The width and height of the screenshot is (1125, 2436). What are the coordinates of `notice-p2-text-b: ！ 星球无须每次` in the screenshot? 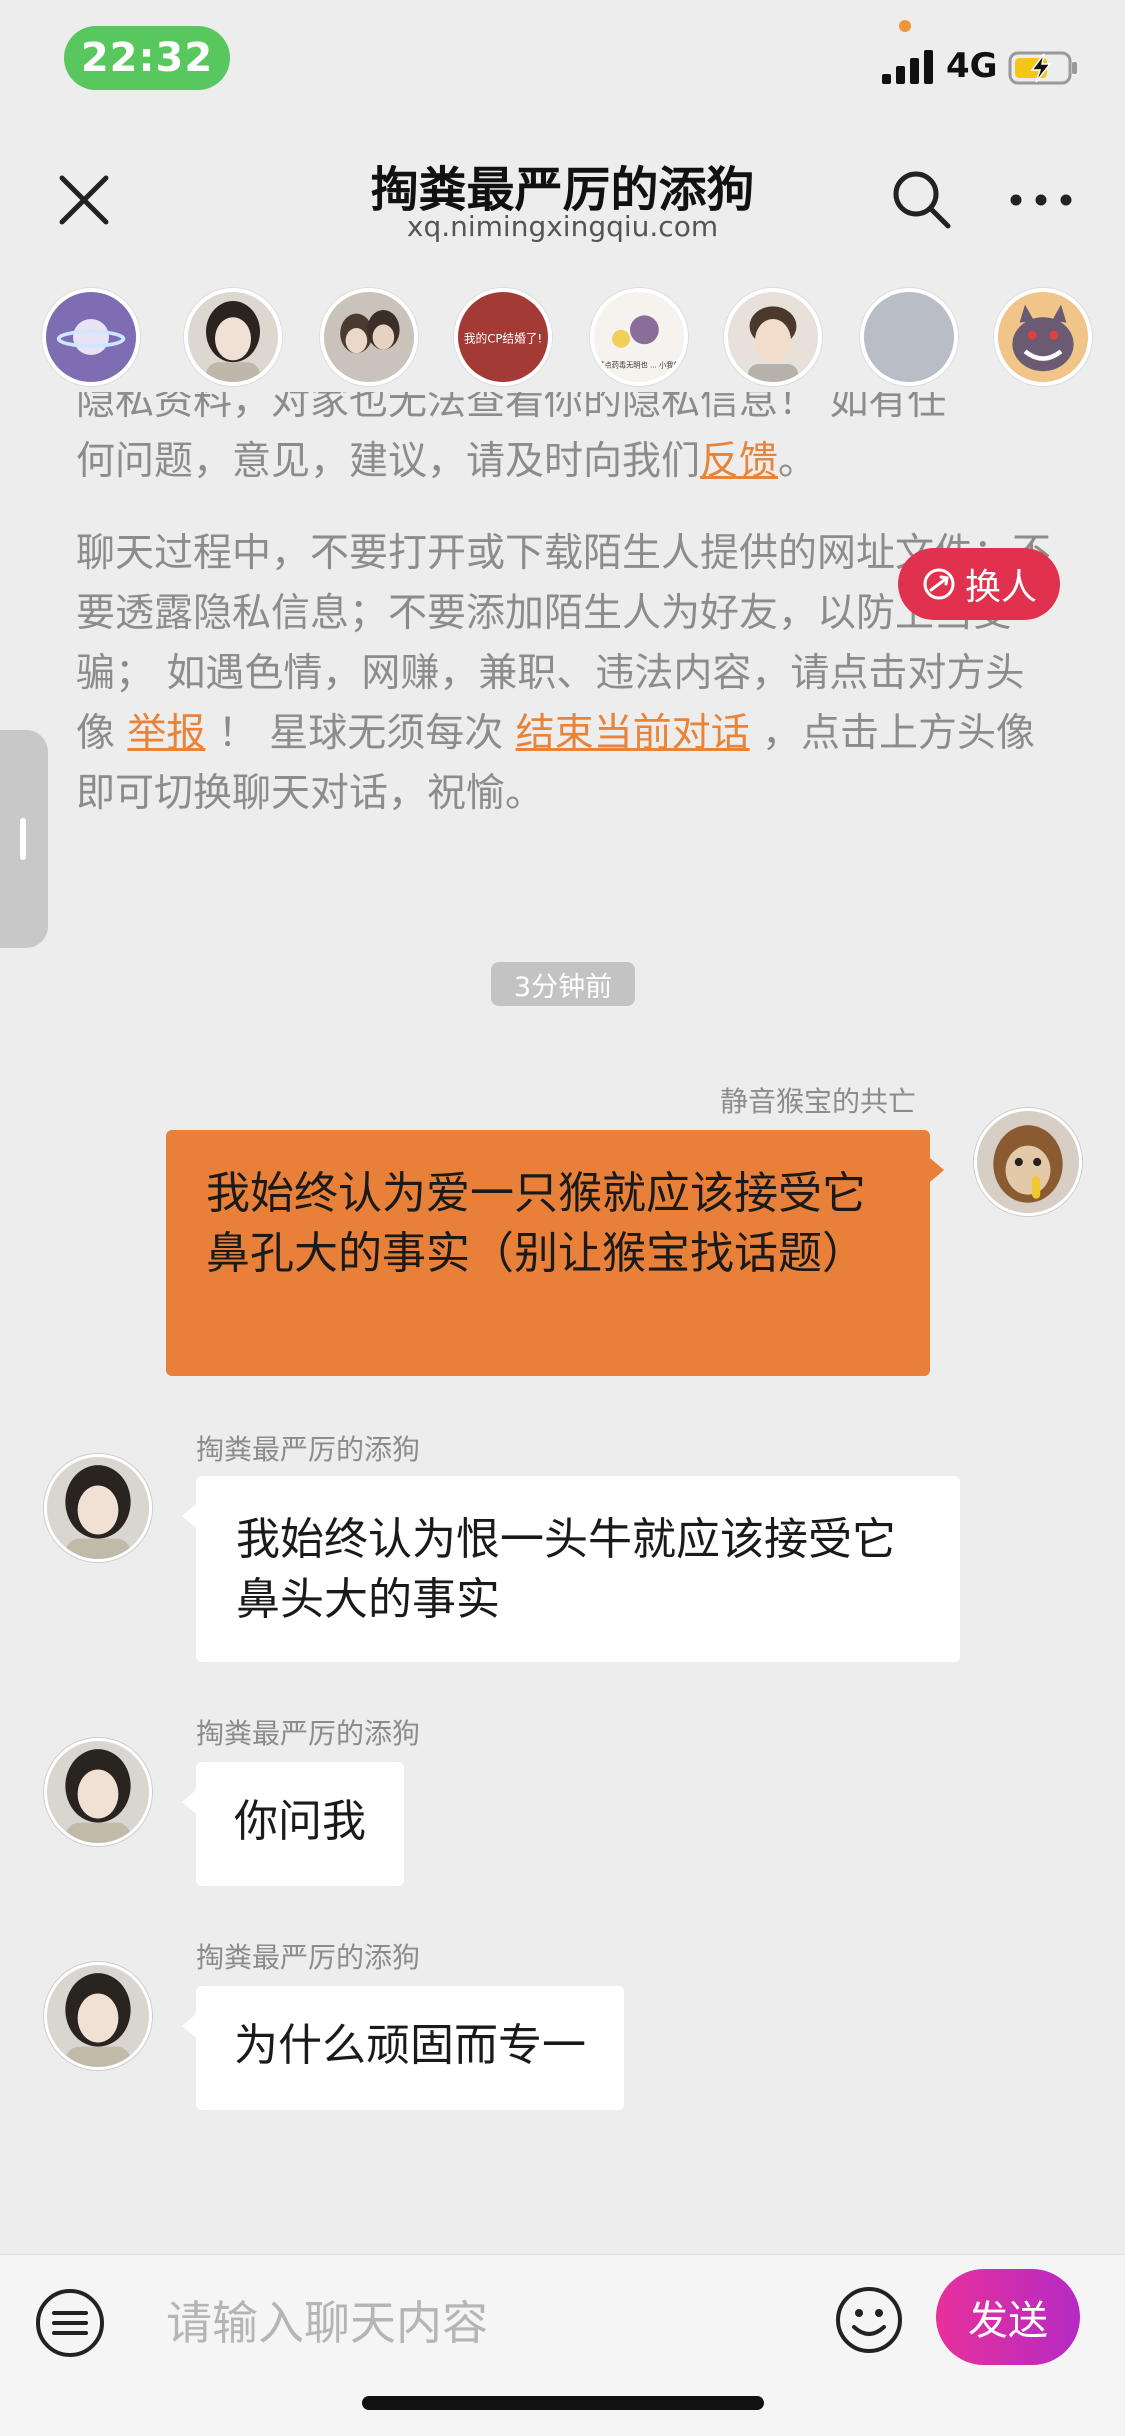 It's located at (360, 733).